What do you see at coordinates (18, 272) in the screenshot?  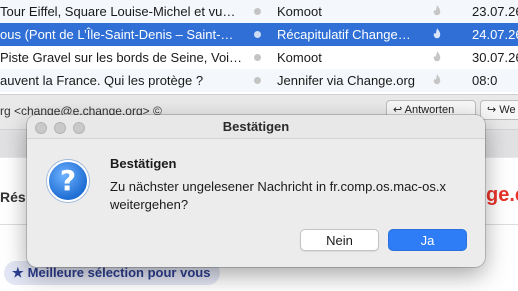 I see `star-icon: ★` at bounding box center [18, 272].